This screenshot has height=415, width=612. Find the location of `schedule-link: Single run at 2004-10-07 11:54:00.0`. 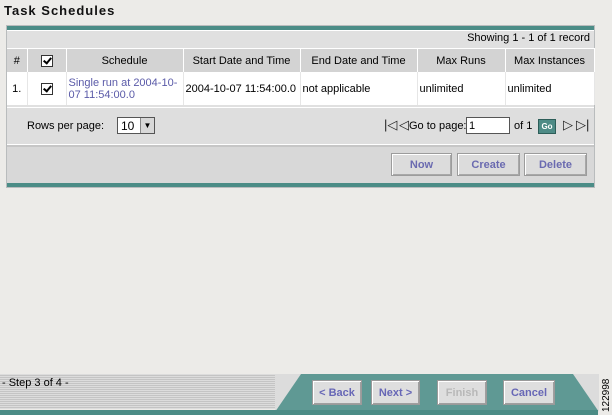

schedule-link: Single run at 2004-10-07 11:54:00.0 is located at coordinates (125, 88).